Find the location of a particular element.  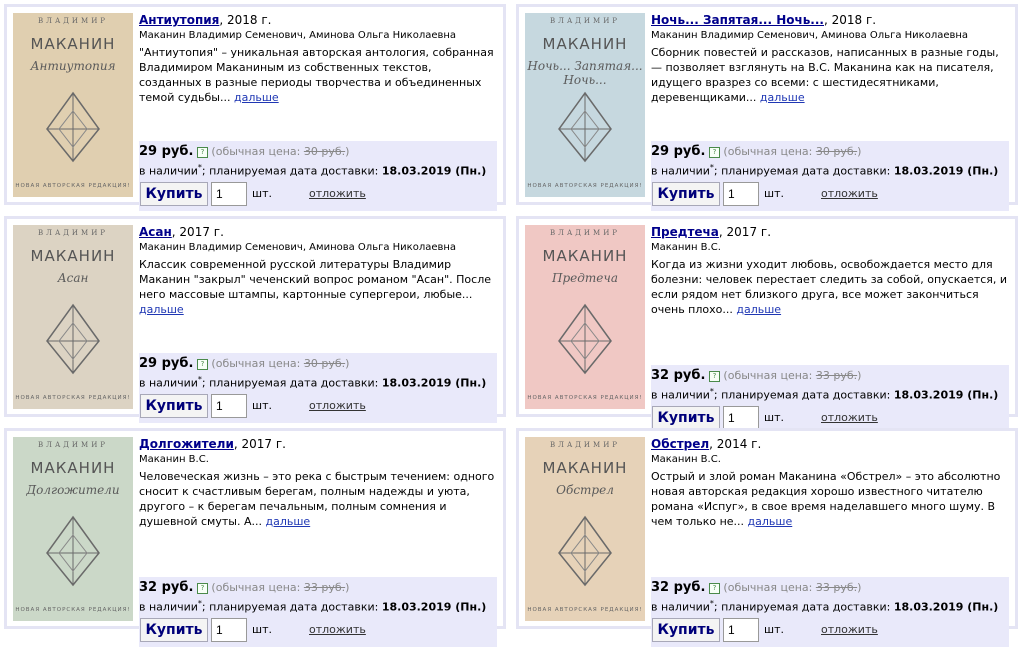

book-title-link: Обстрел is located at coordinates (680, 444).